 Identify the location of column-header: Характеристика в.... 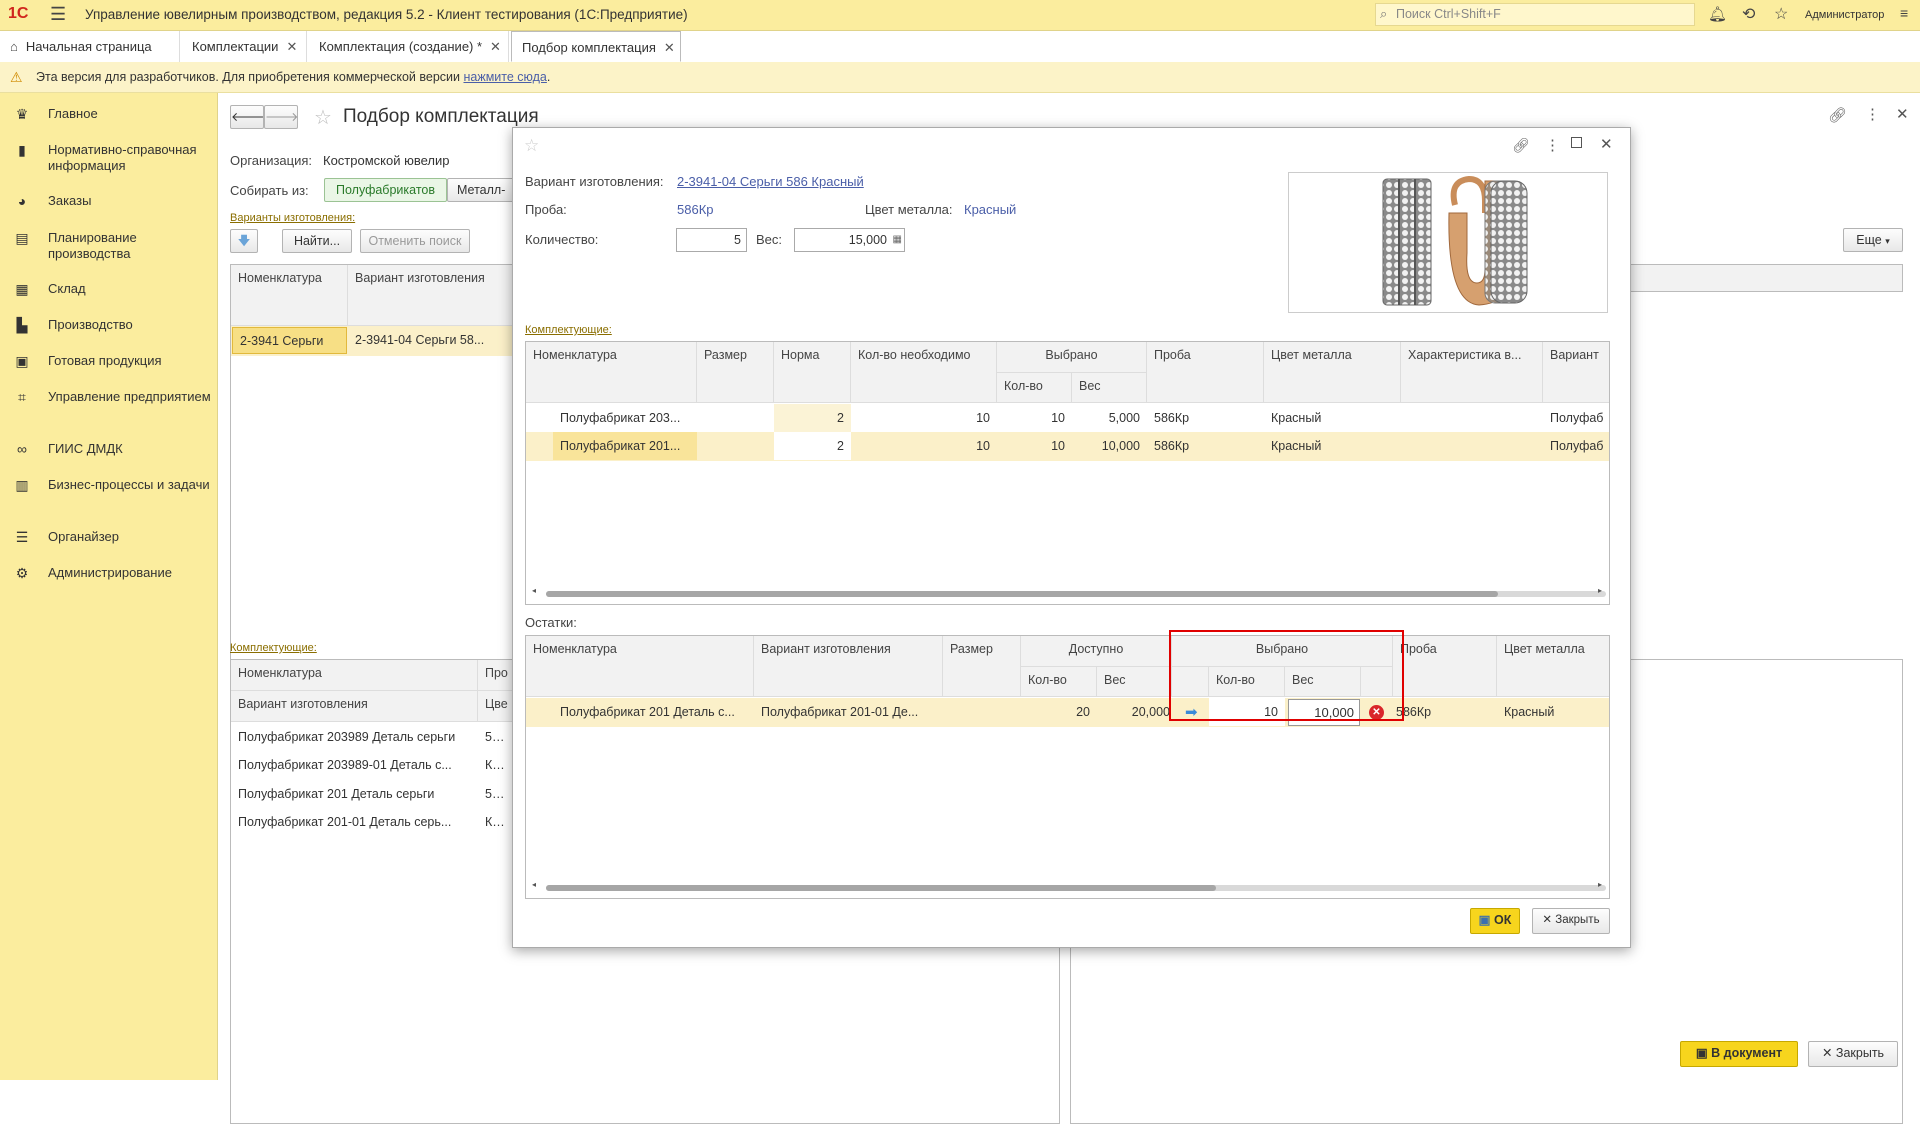
(1472, 372).